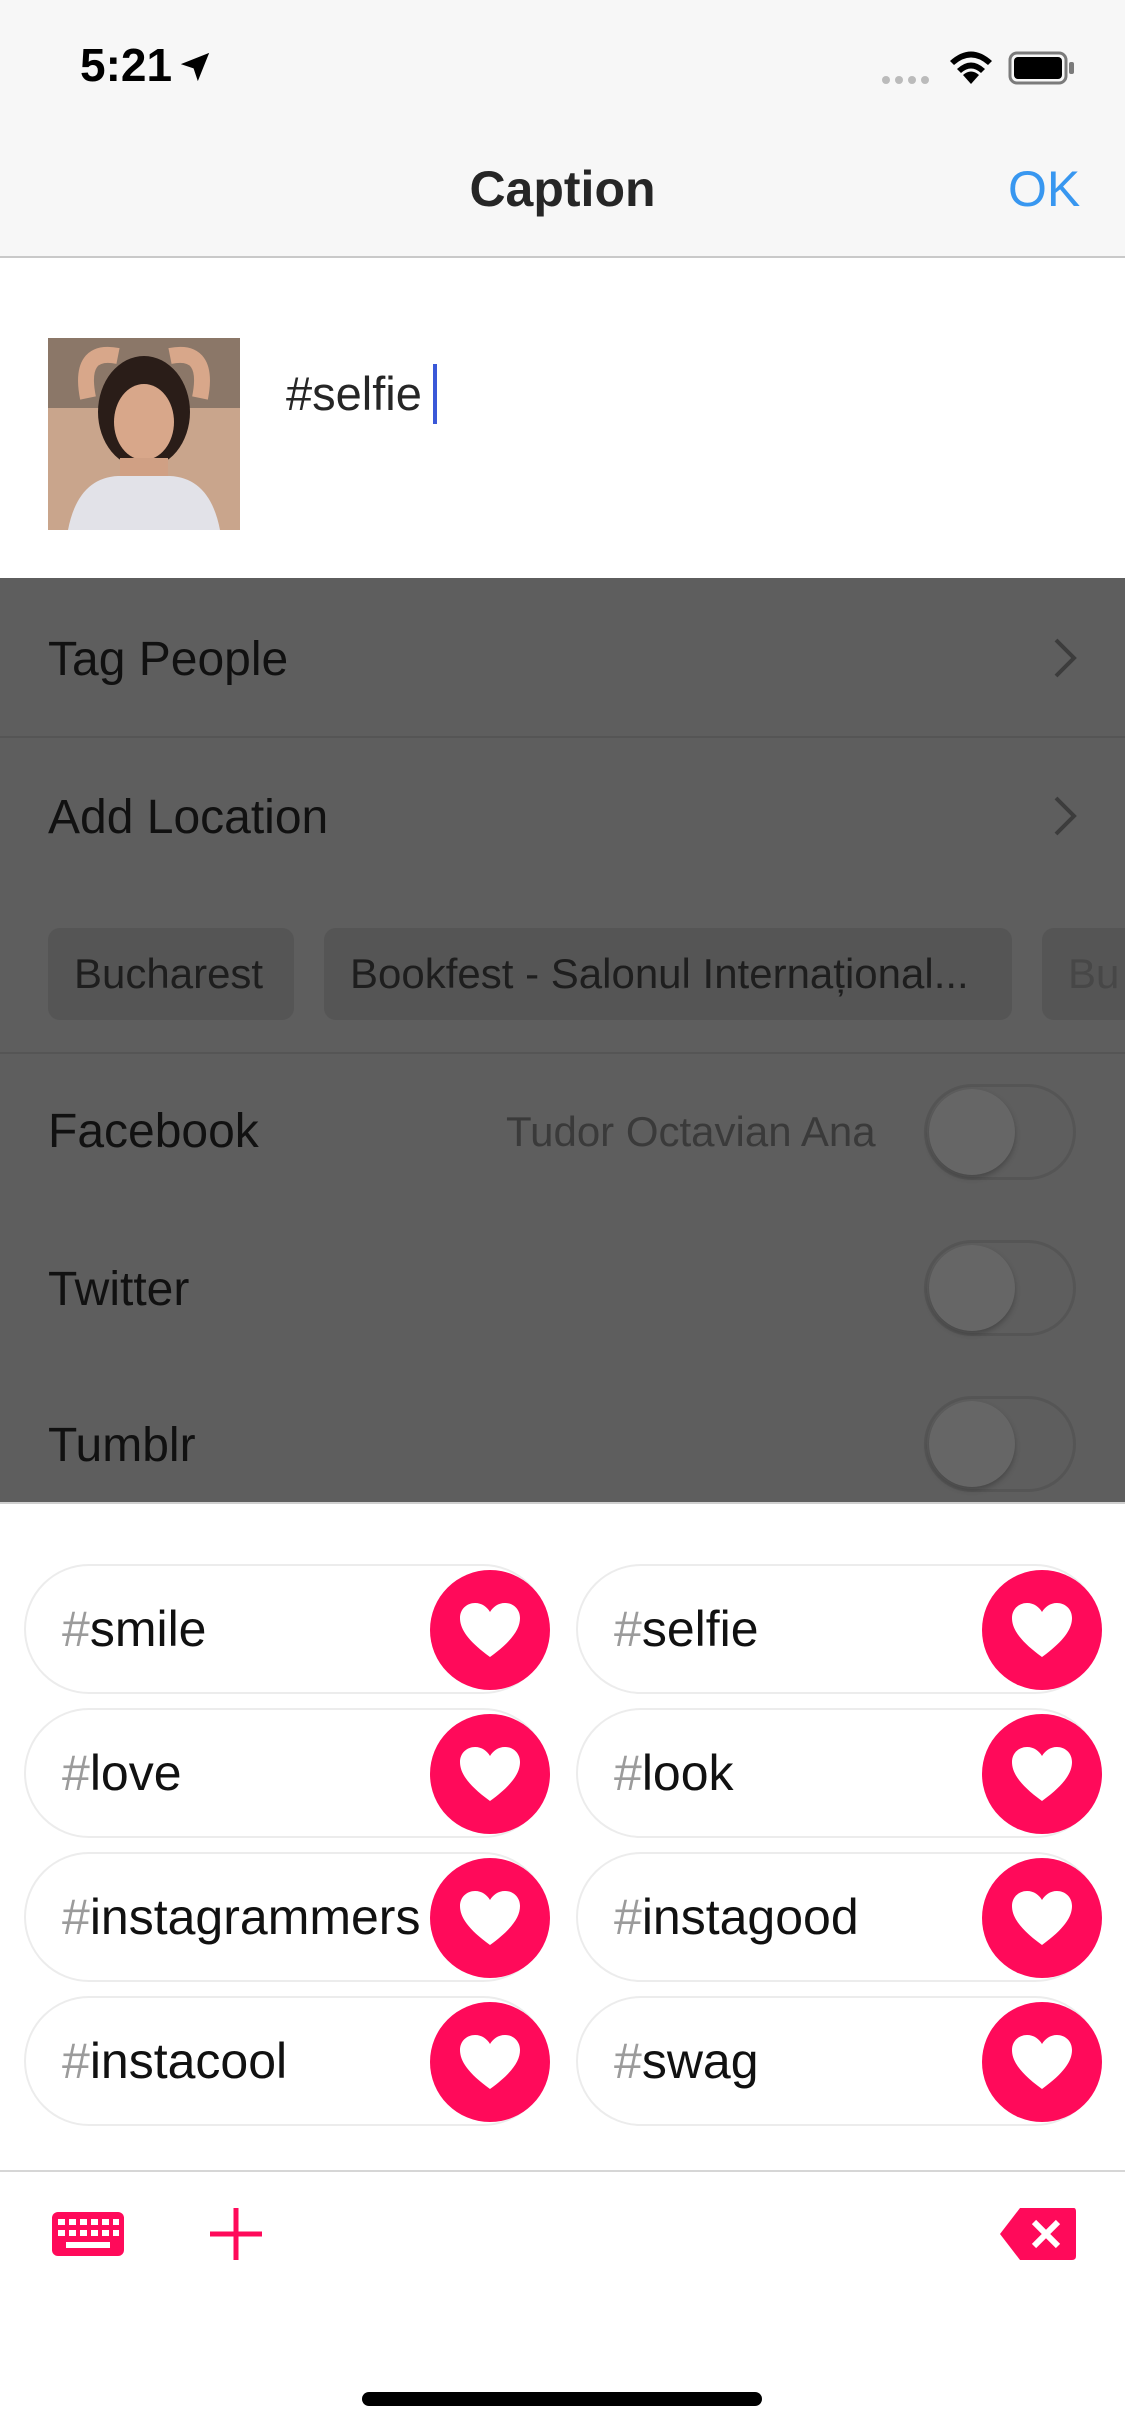 The height and width of the screenshot is (2436, 1125). Describe the element at coordinates (971, 67) in the screenshot. I see `wifi-icon` at that location.